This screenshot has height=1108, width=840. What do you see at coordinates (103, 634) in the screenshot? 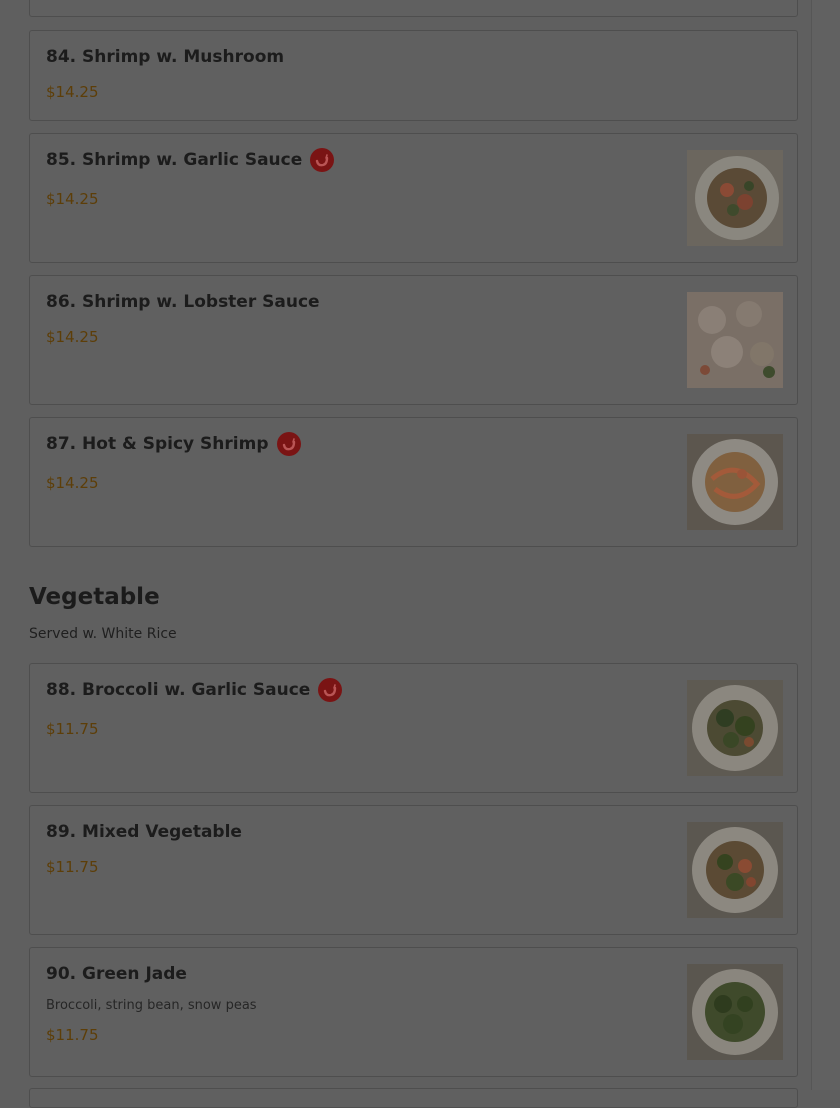
I see `section-subtitle: Served w. White Rice` at bounding box center [103, 634].